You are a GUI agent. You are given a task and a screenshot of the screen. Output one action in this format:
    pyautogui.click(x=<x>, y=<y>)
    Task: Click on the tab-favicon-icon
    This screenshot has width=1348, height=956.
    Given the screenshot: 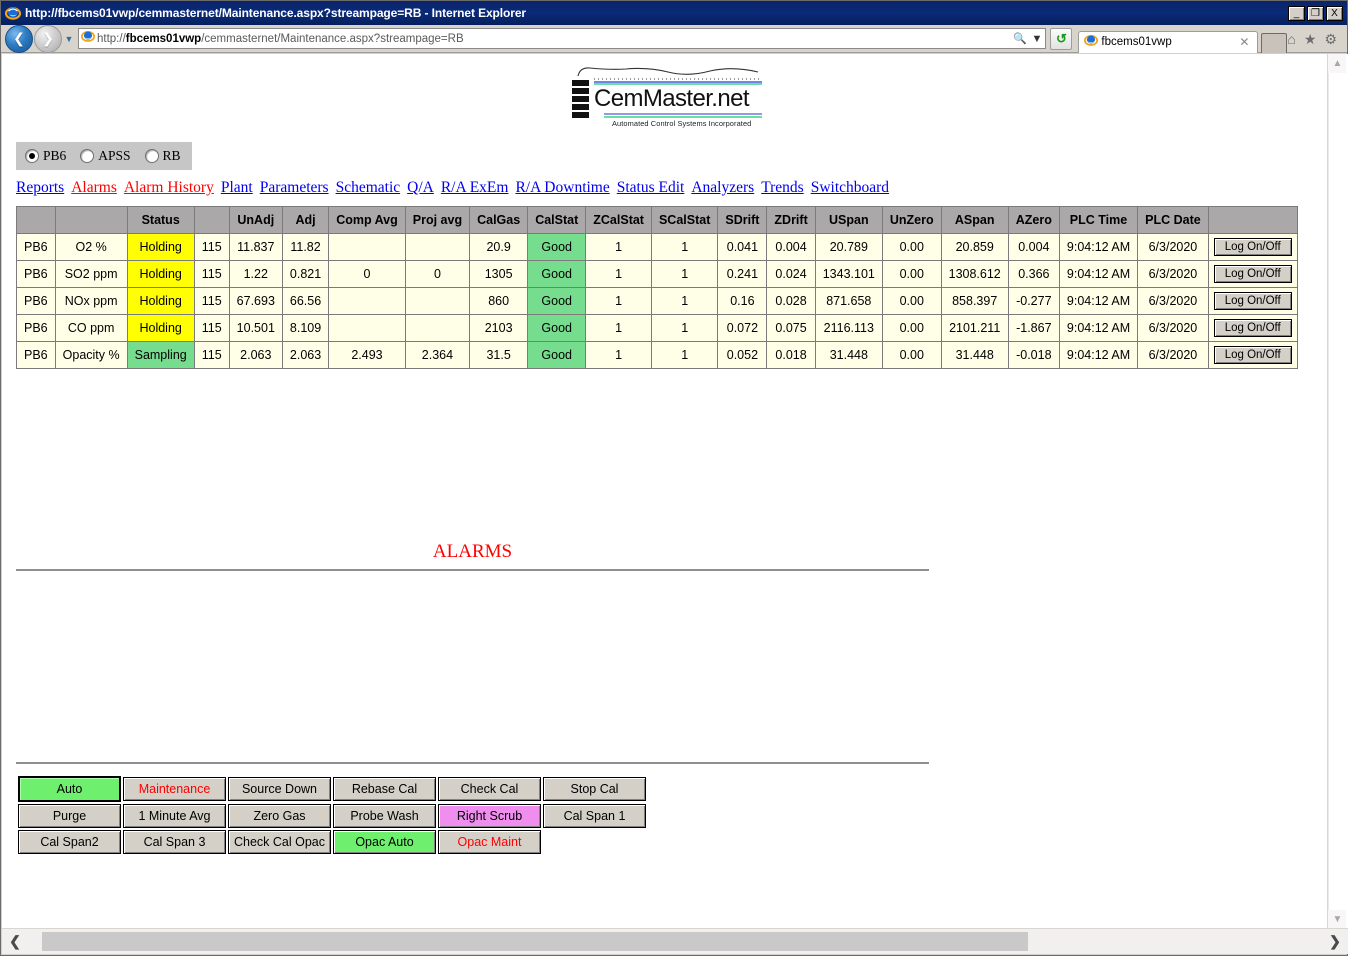 What is the action you would take?
    pyautogui.click(x=1091, y=42)
    